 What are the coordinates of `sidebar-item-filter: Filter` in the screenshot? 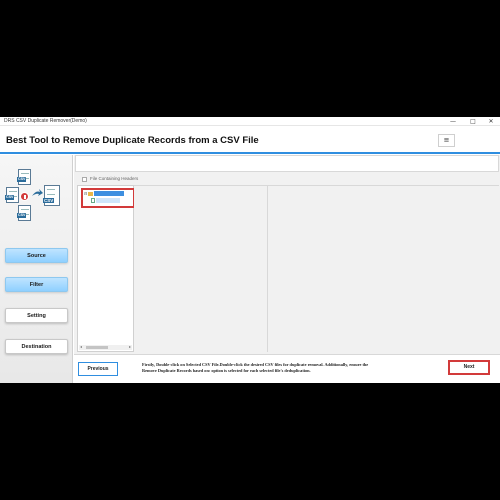 It's located at (36, 284).